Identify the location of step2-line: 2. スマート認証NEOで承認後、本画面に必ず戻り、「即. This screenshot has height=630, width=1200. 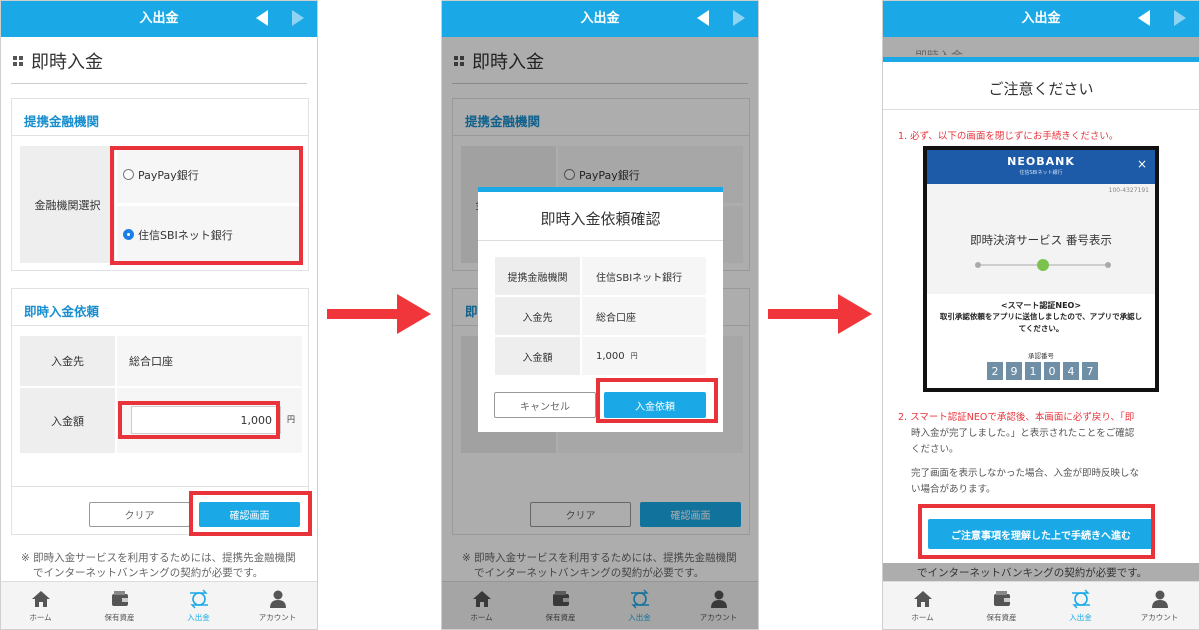
(1016, 417).